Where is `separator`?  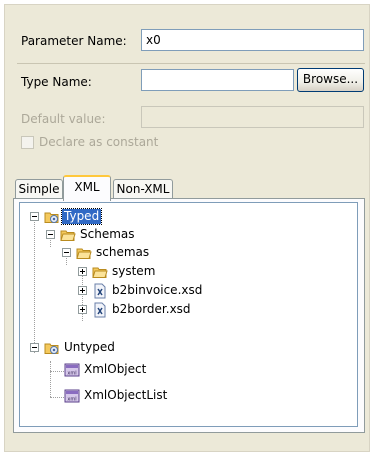 separator is located at coordinates (191, 63).